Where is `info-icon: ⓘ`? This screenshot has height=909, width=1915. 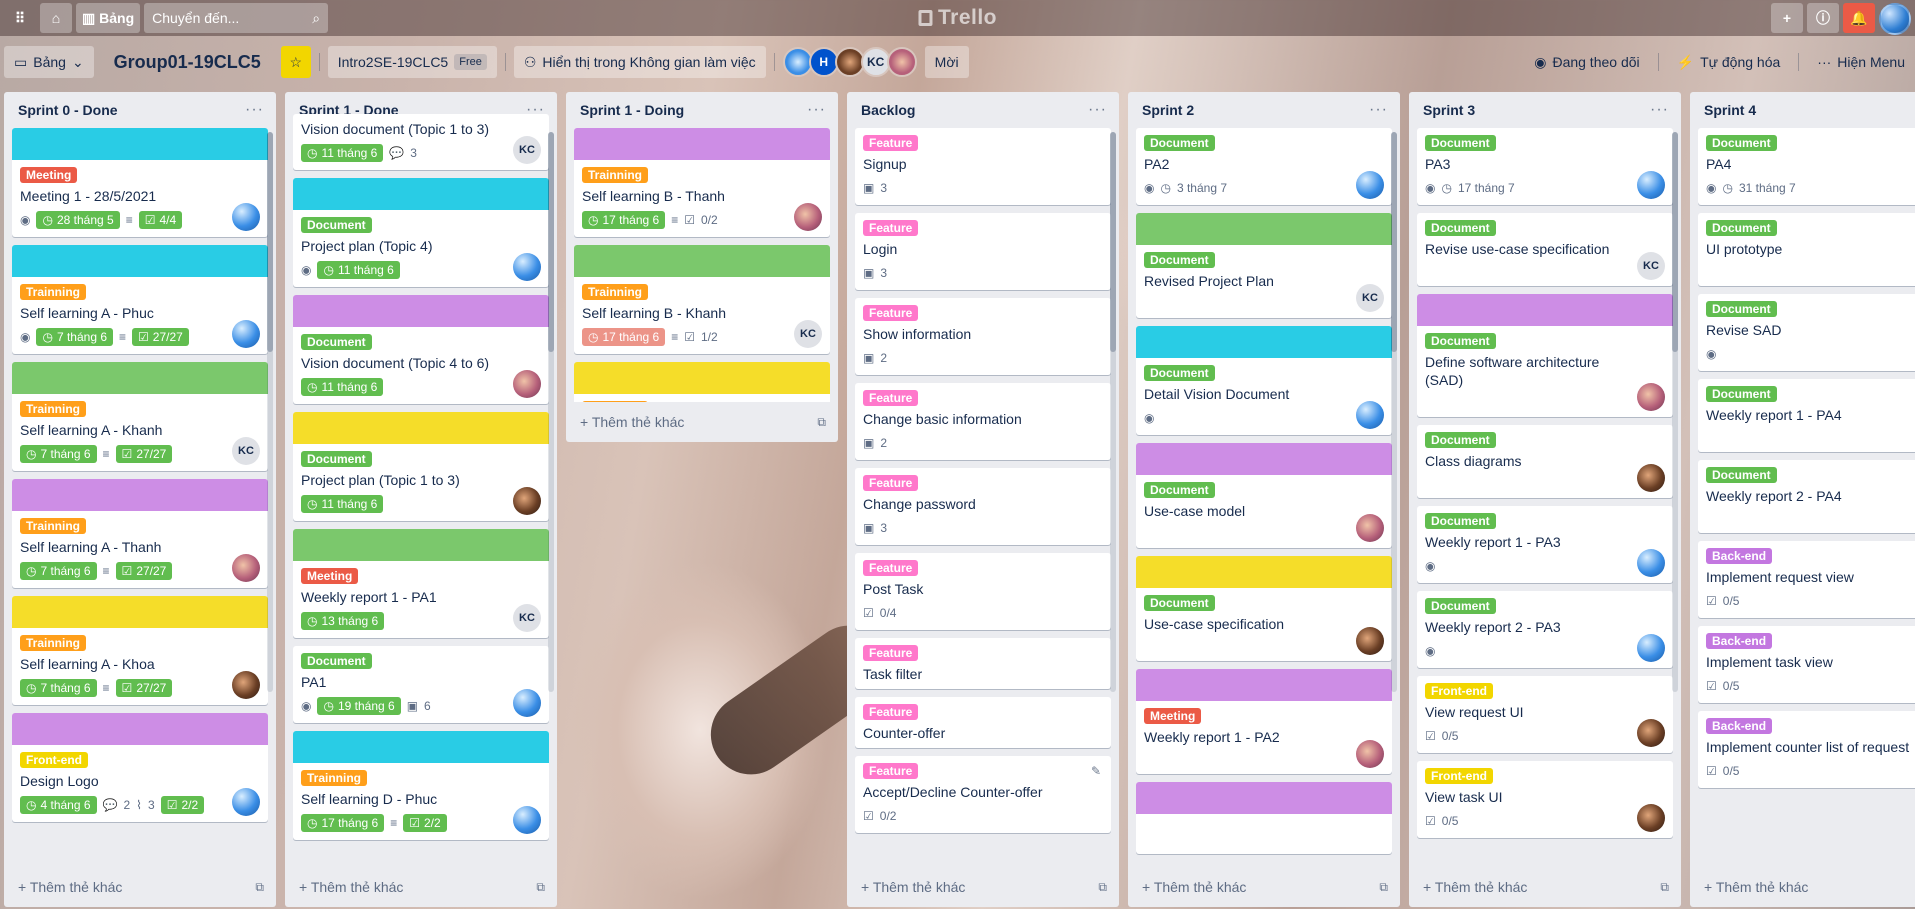 info-icon: ⓘ is located at coordinates (1823, 18).